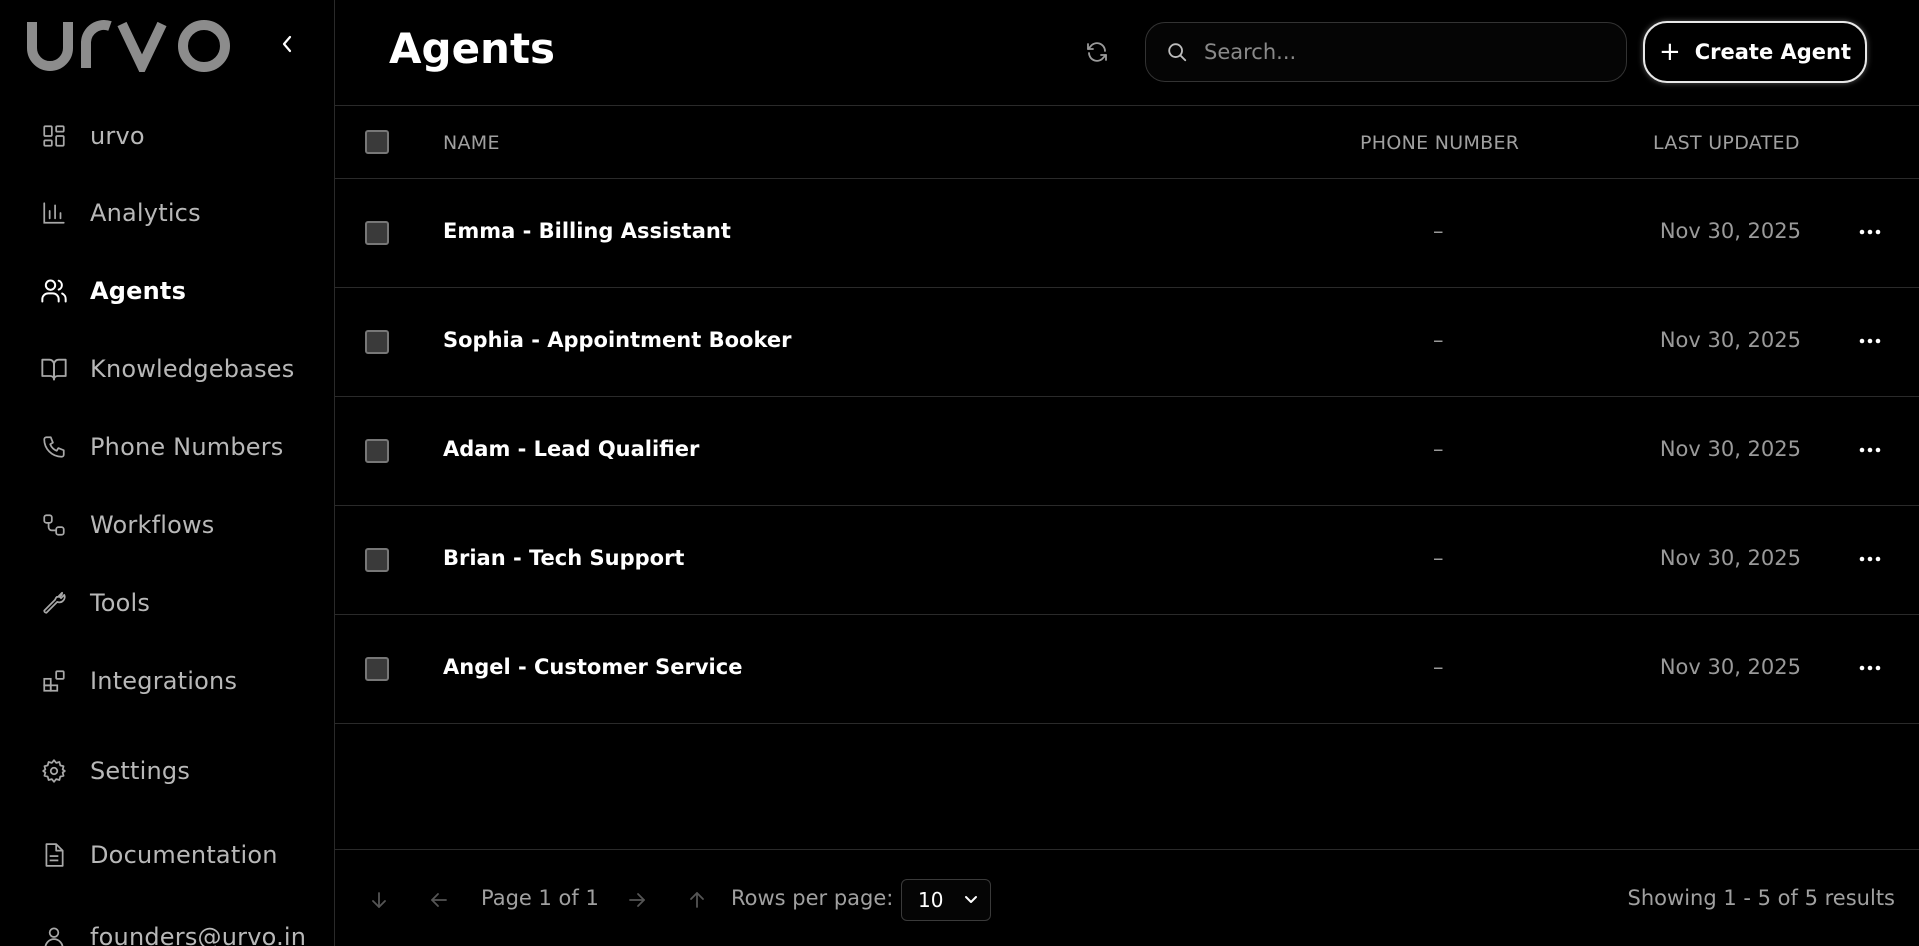  I want to click on column-header-name: NAME, so click(471, 143).